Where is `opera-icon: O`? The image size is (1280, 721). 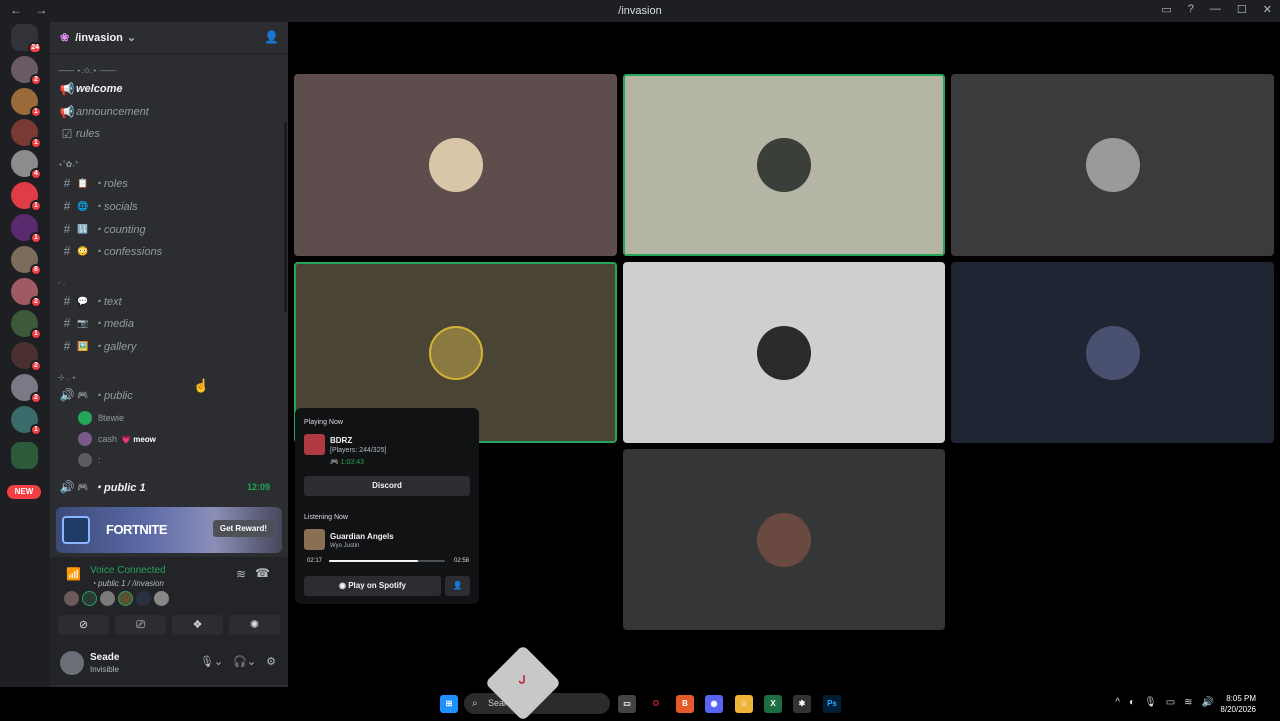 opera-icon: O is located at coordinates (656, 704).